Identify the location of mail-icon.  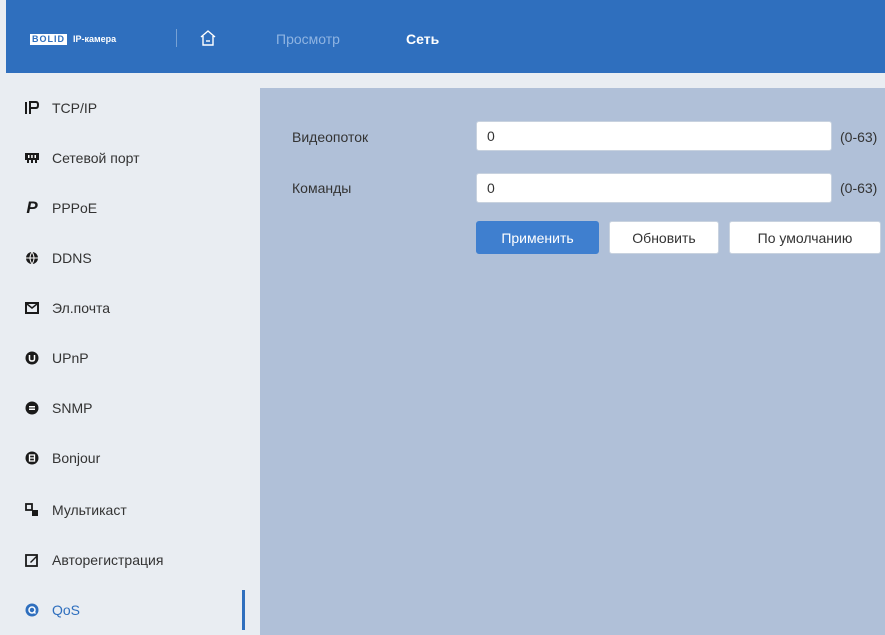
(32, 308).